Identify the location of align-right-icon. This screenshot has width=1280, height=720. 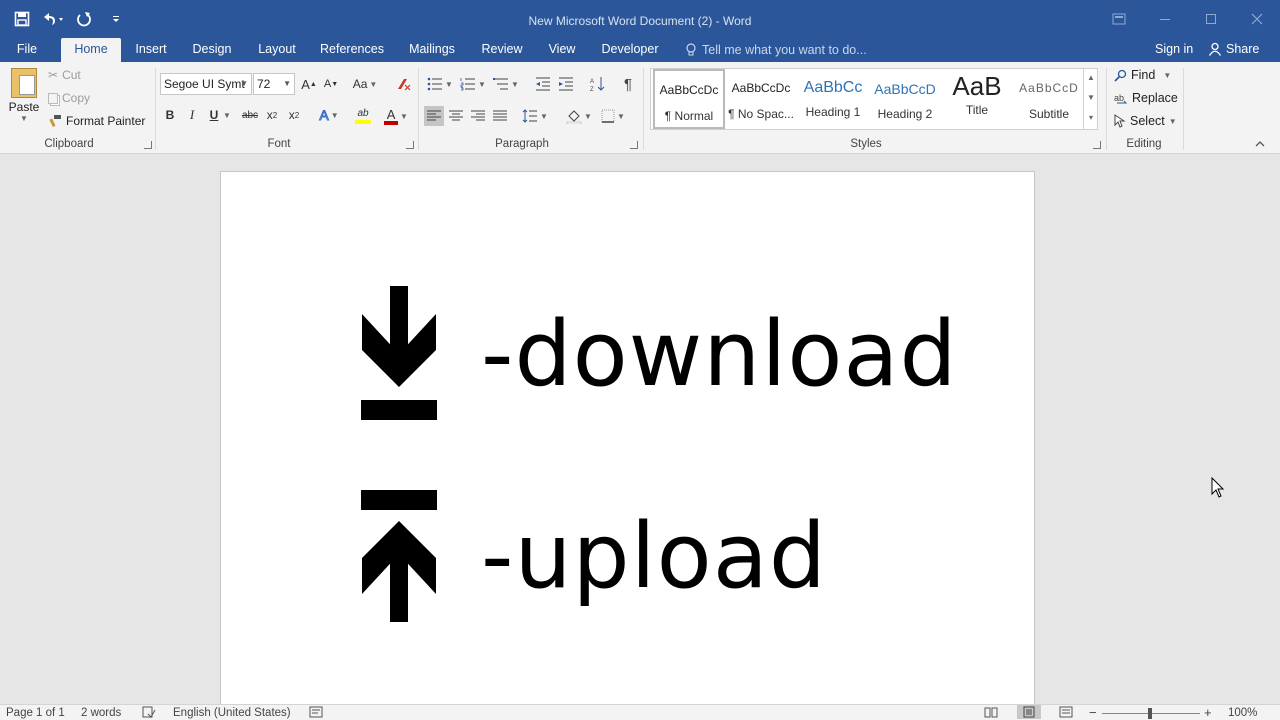
(478, 115).